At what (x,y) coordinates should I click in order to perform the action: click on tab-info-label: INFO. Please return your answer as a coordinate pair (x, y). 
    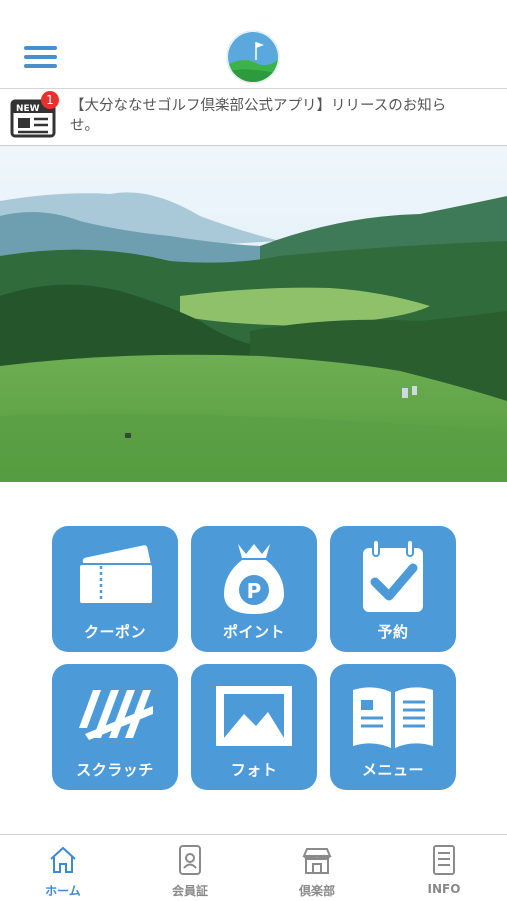
    Looking at the image, I should click on (444, 889).